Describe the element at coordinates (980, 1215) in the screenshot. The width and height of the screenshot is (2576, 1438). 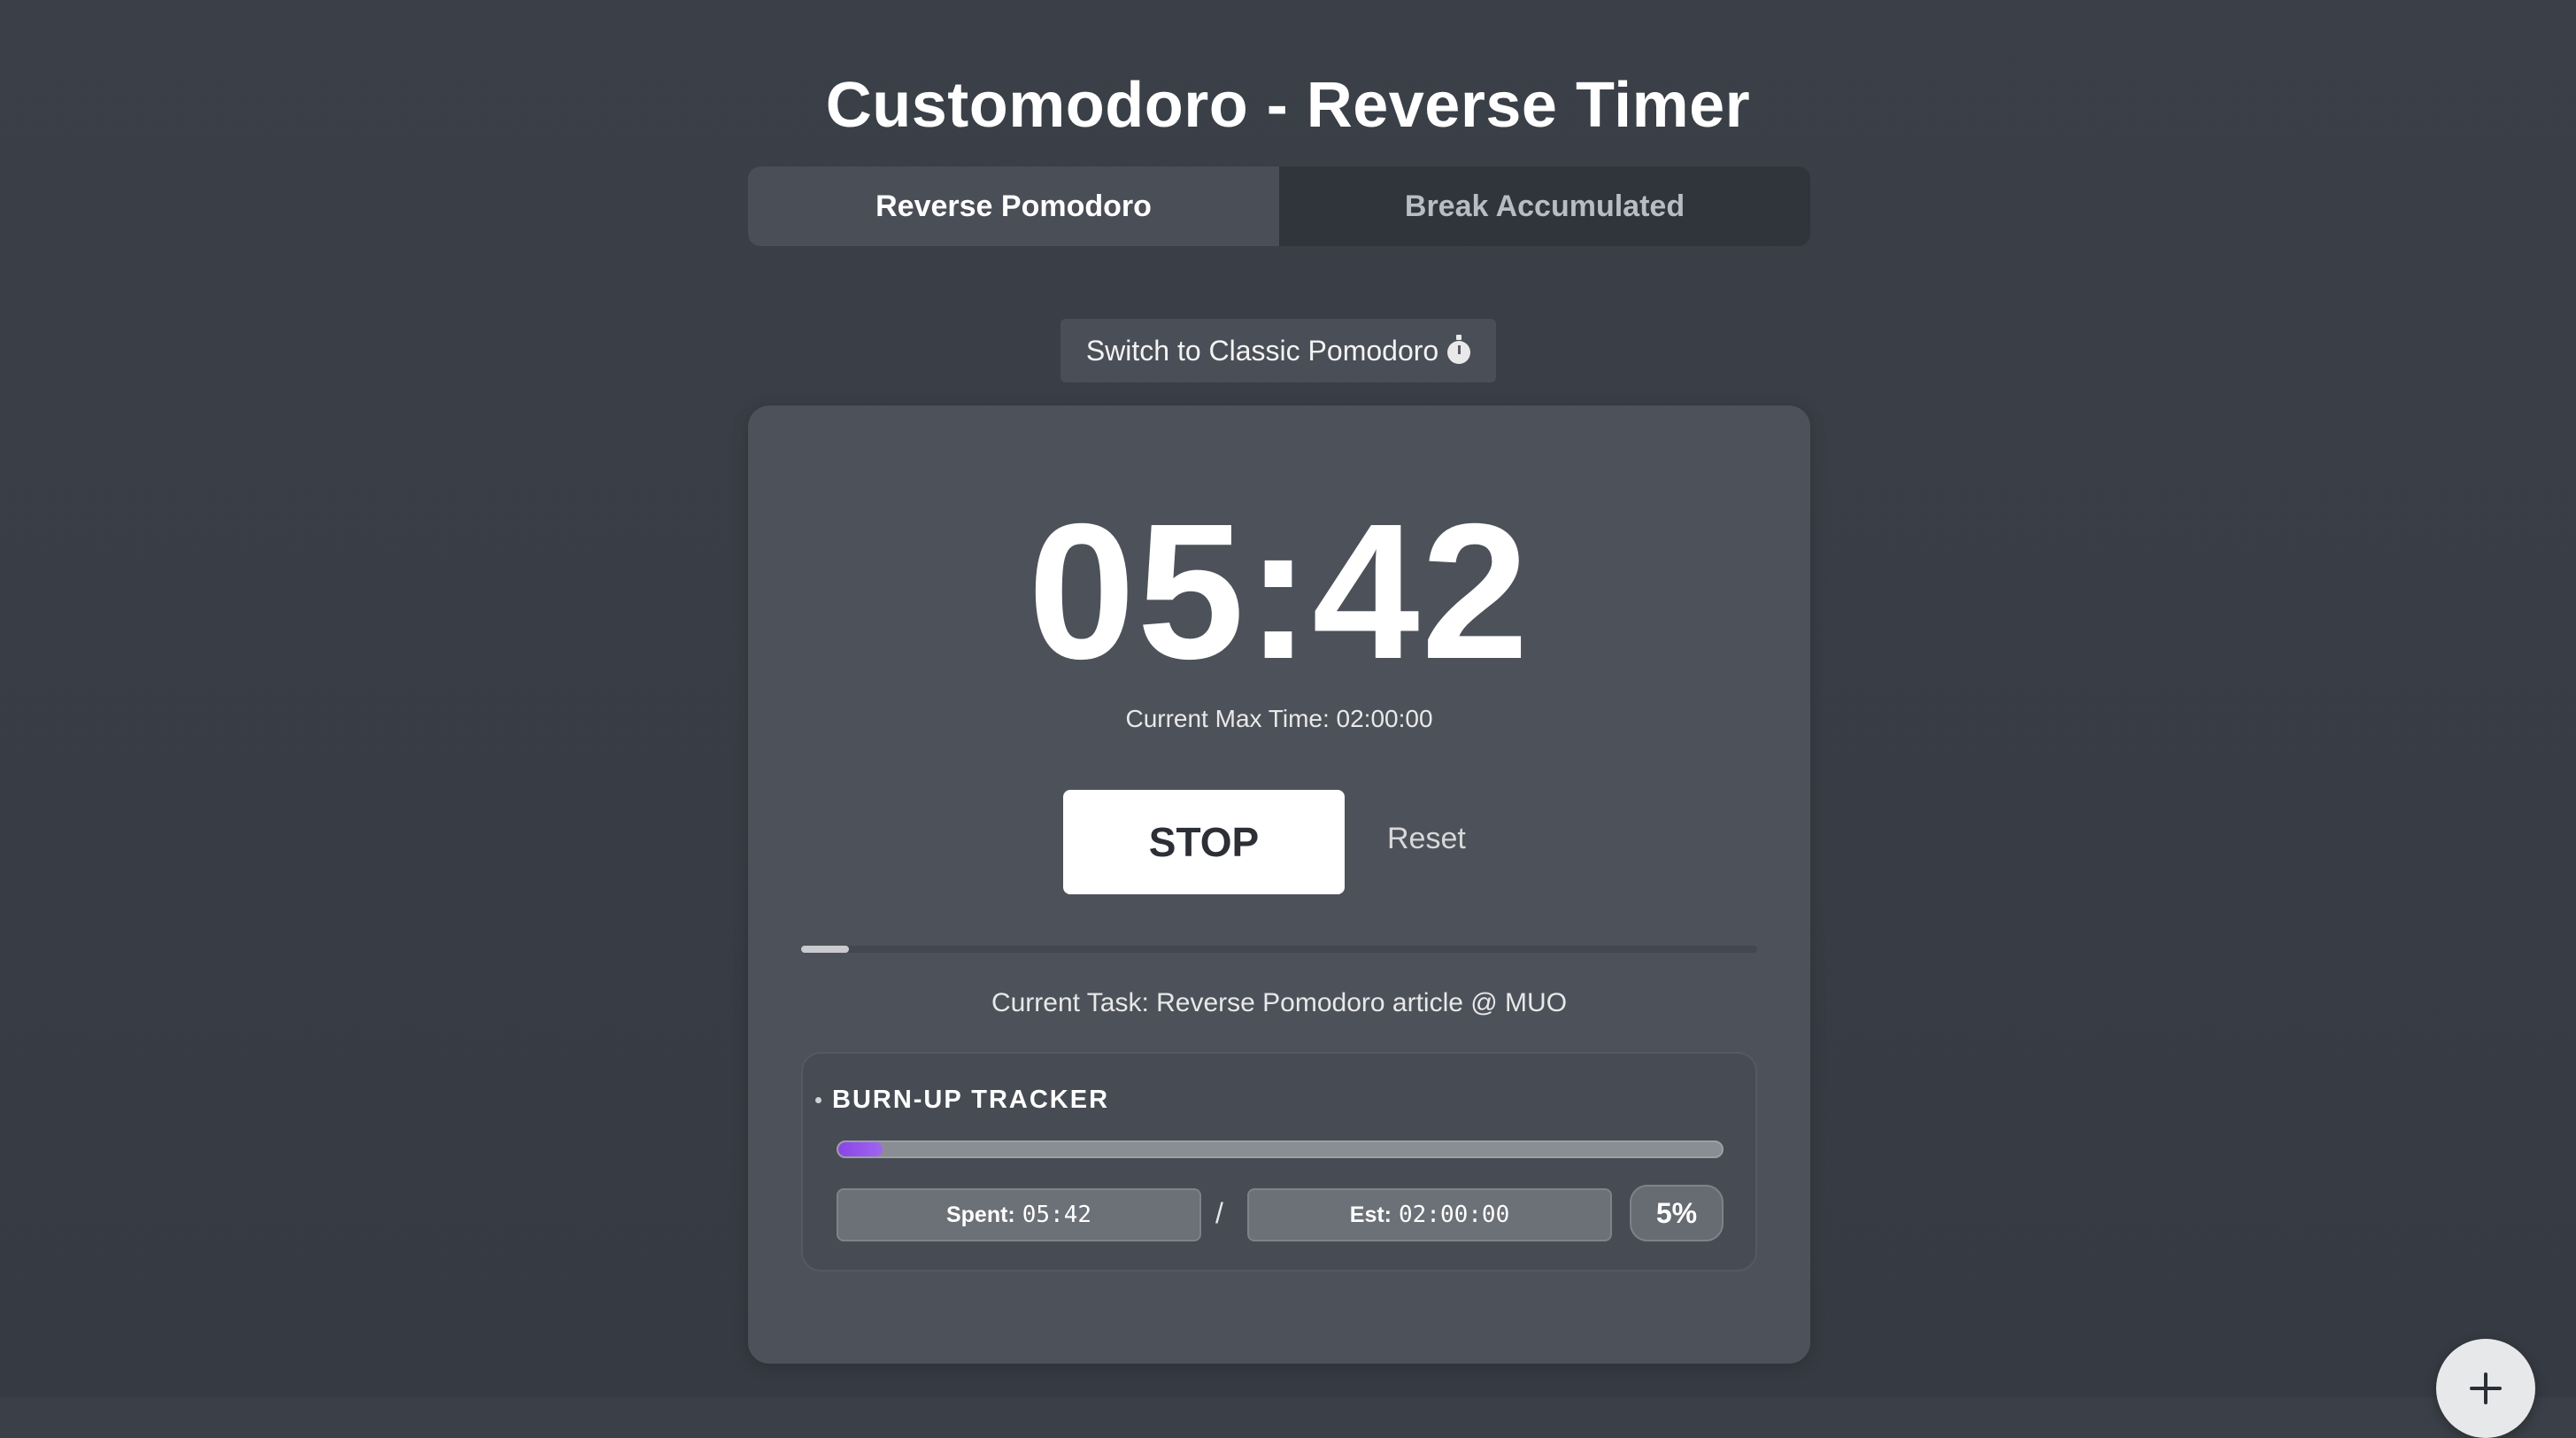
I see `spent-label: Spent:` at that location.